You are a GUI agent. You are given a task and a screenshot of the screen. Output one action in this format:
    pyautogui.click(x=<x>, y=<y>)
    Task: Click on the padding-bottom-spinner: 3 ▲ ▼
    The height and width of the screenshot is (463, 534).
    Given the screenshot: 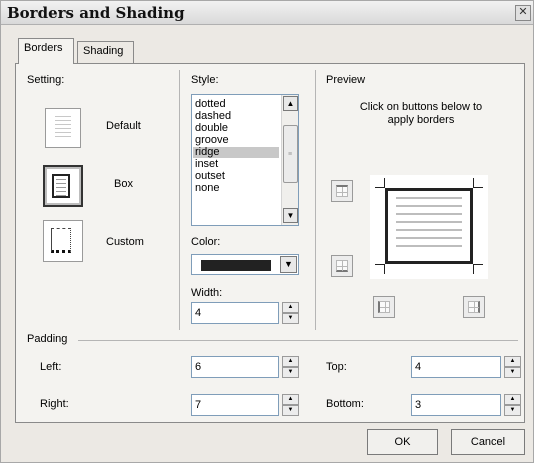 What is the action you would take?
    pyautogui.click(x=466, y=405)
    